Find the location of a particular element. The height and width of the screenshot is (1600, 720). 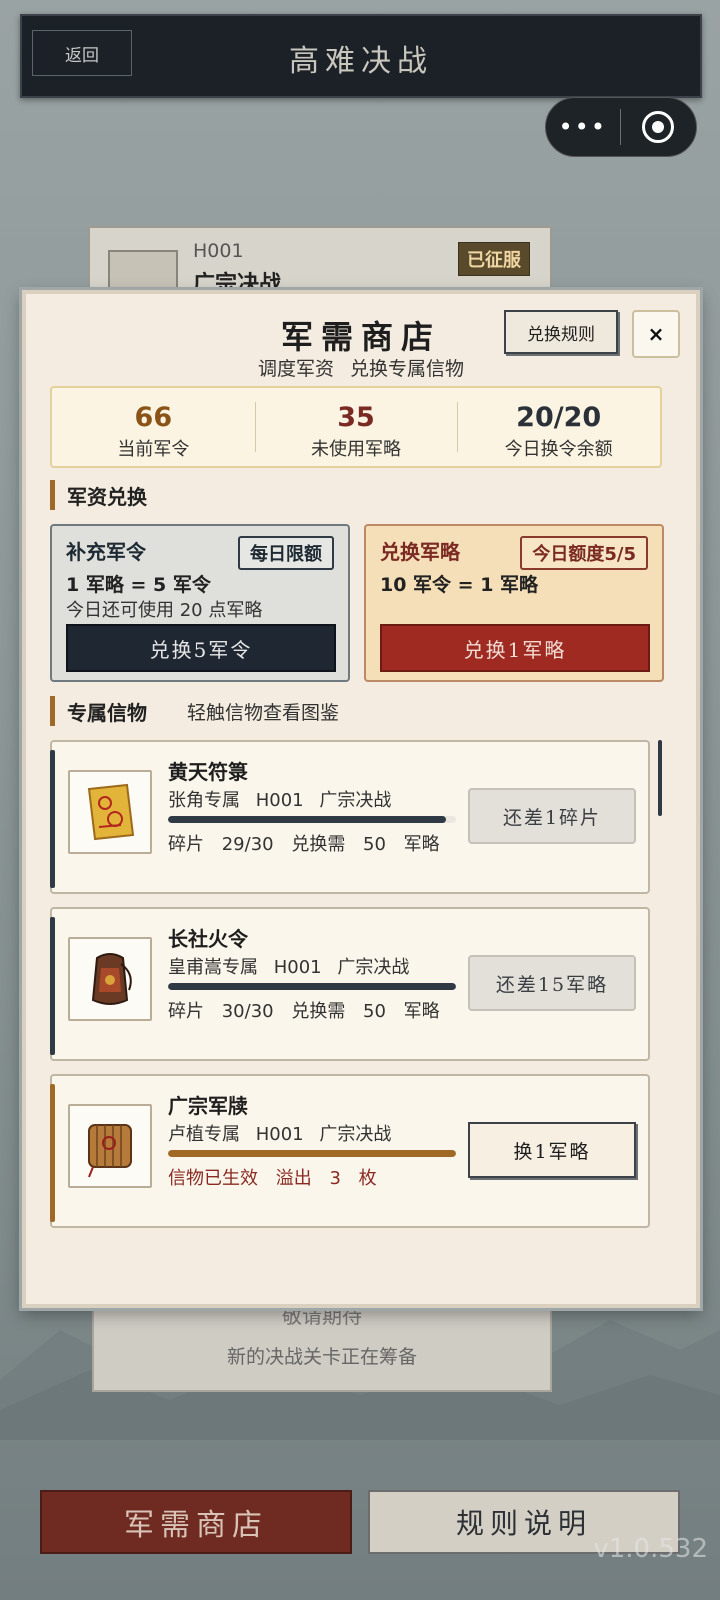

stat-value: 35 is located at coordinates (356, 417).